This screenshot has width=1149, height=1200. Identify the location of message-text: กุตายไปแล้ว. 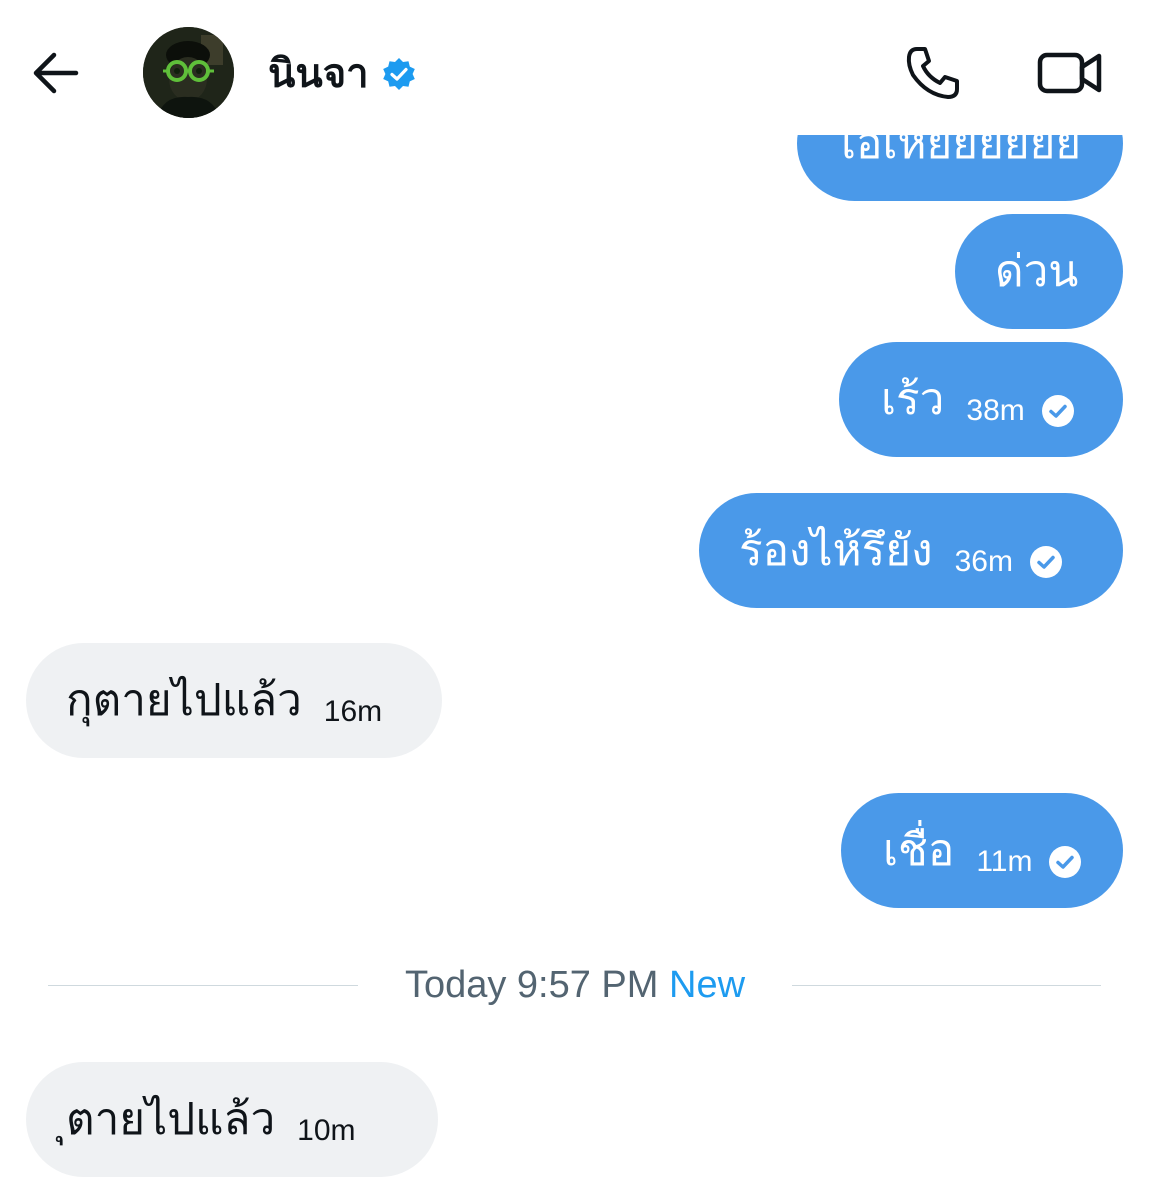
(184, 700).